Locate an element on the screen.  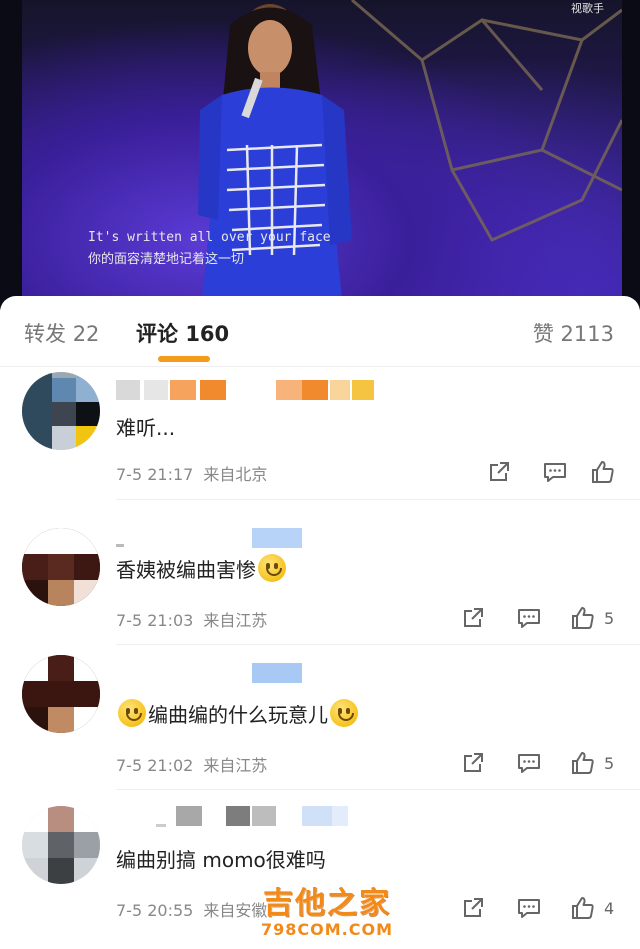
tab-like: 赞 2113 is located at coordinates (573, 333).